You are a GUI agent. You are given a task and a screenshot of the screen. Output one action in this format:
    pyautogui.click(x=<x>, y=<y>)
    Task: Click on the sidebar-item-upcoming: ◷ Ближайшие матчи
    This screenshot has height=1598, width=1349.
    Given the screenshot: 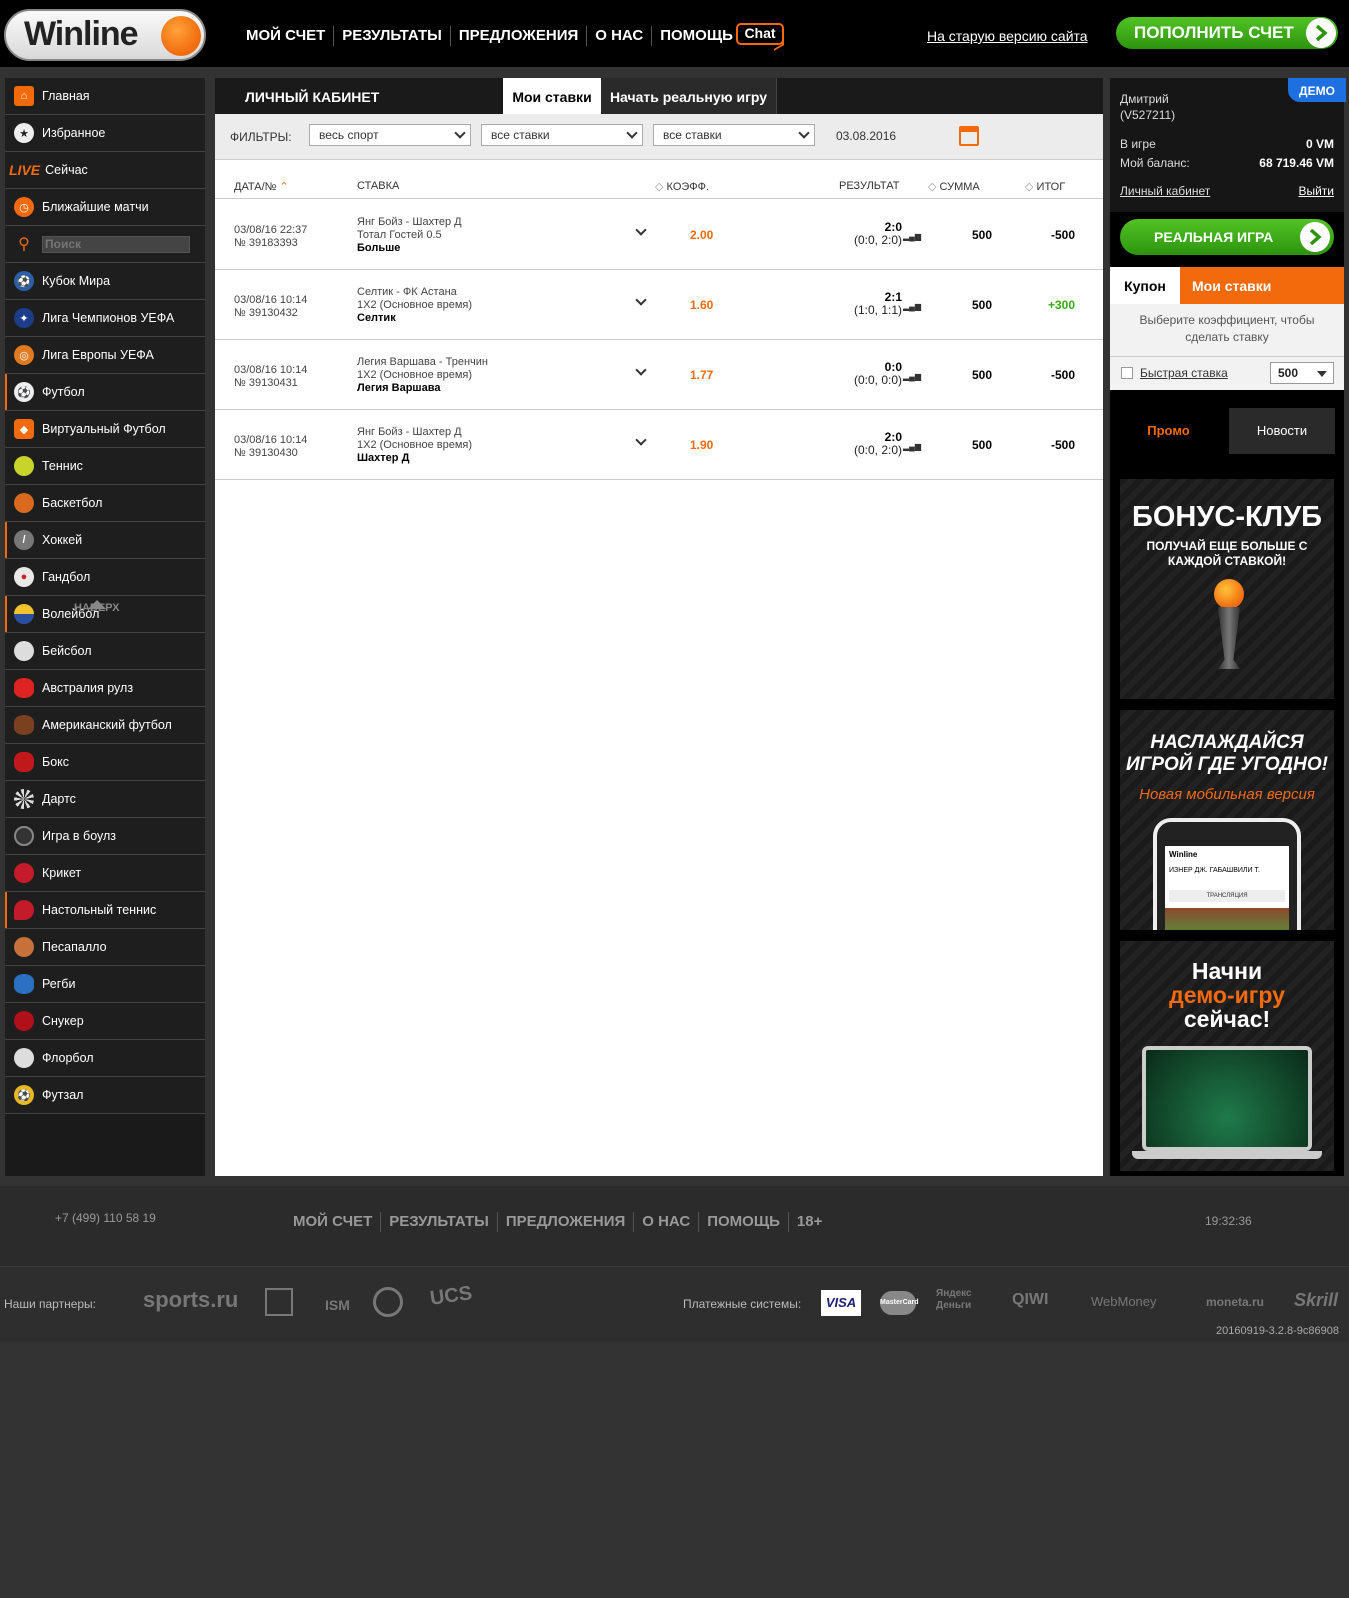 What is the action you would take?
    pyautogui.click(x=105, y=207)
    